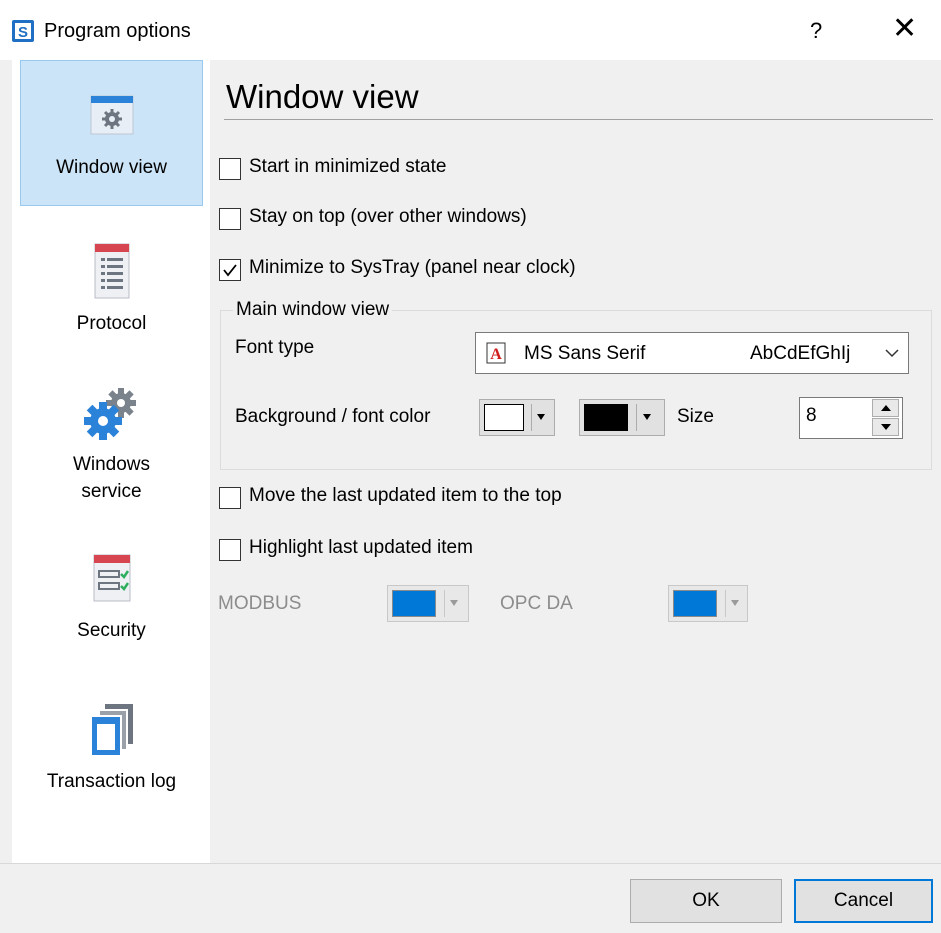  Describe the element at coordinates (851, 418) in the screenshot. I see `font-size-spinner: 8` at that location.